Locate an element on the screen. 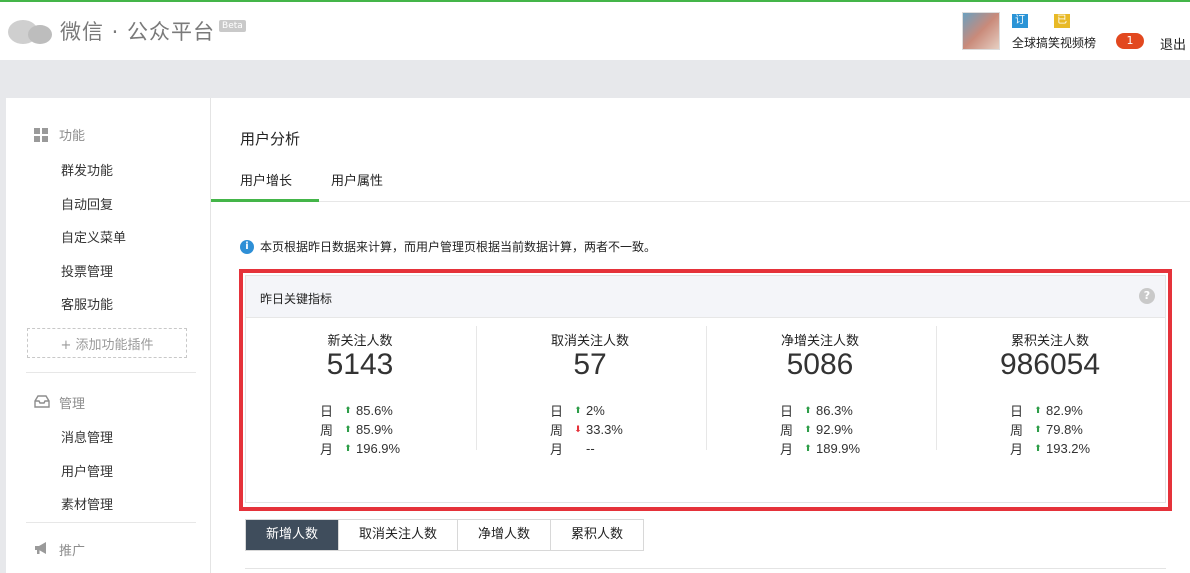 This screenshot has width=1190, height=573. inbox-icon is located at coordinates (42, 403).